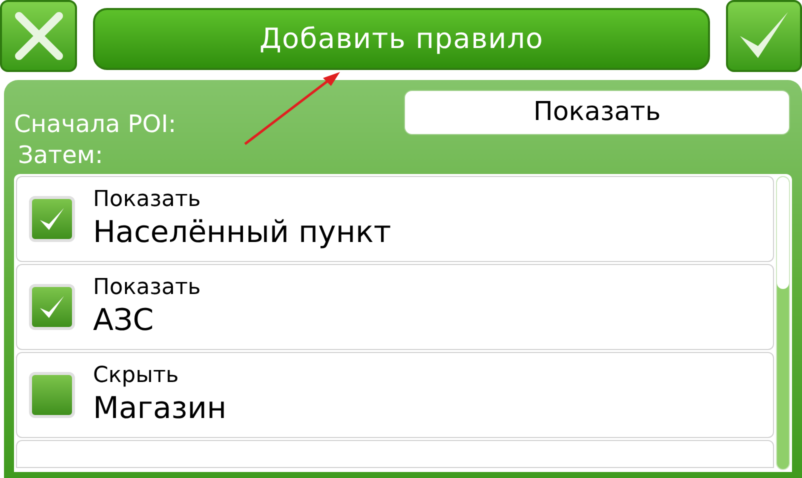  I want to click on close-button, so click(38, 36).